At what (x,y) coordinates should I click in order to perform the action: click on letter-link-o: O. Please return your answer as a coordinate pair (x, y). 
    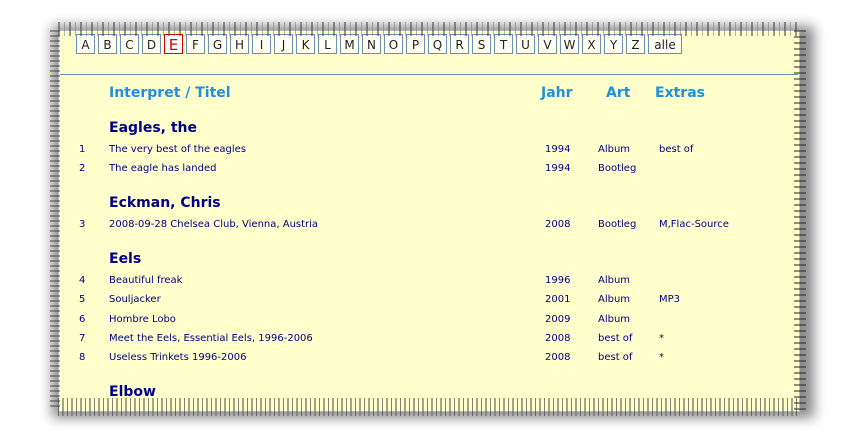
    Looking at the image, I should click on (393, 44).